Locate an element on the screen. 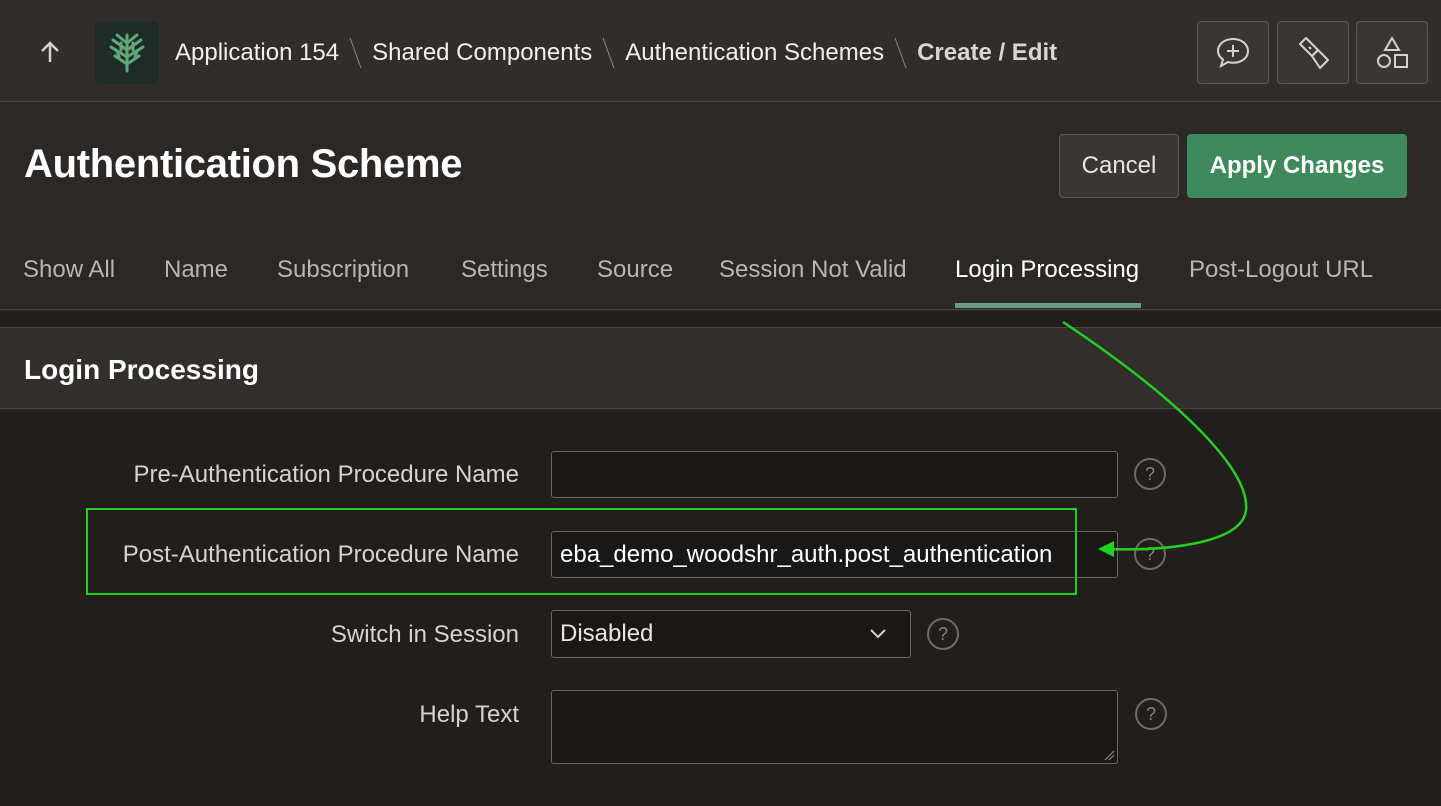 This screenshot has width=1441, height=806. divider is located at coordinates (720, 319).